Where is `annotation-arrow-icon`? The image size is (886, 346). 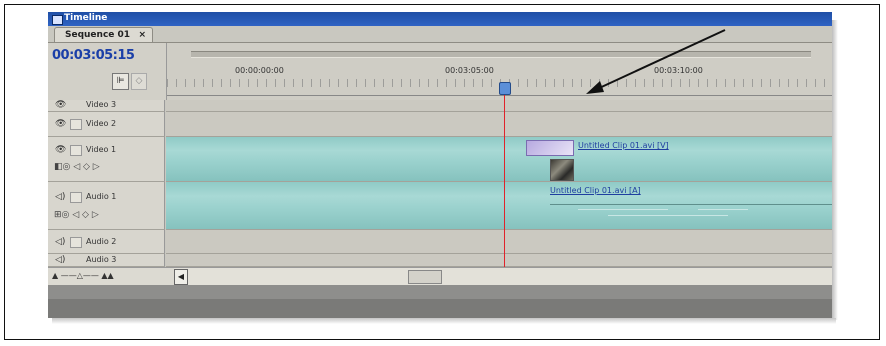 annotation-arrow-icon is located at coordinates (656, 61).